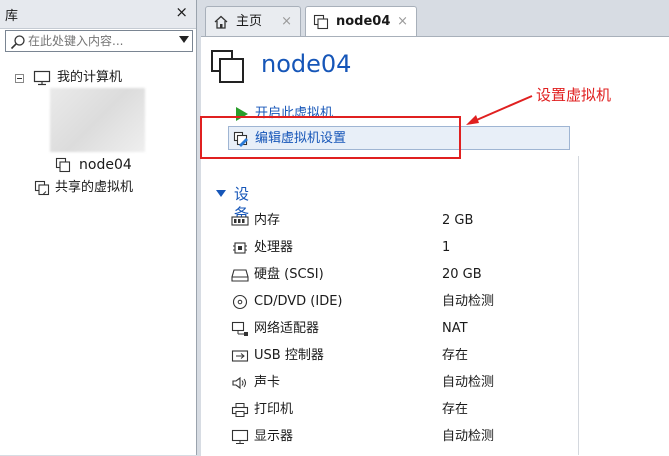 The height and width of the screenshot is (456, 669). I want to click on cpu-icon, so click(240, 248).